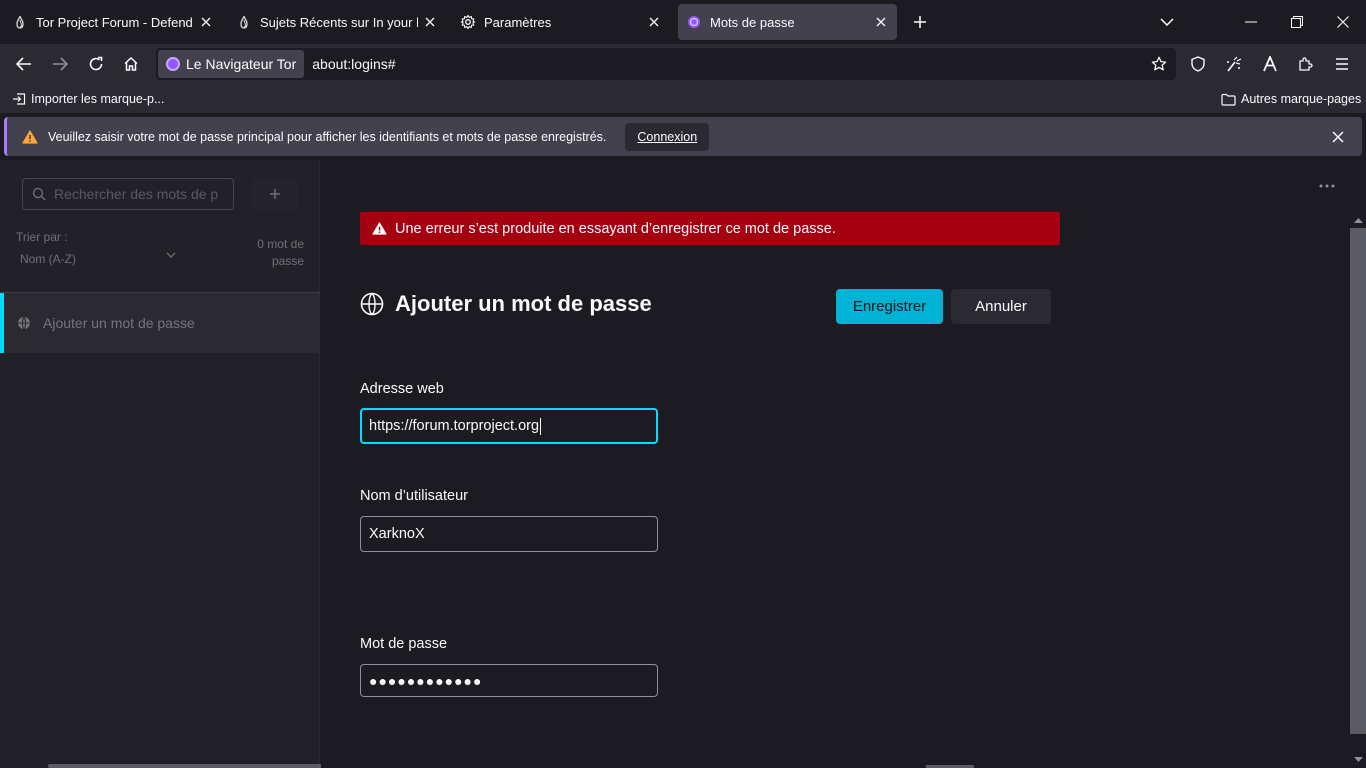 Image resolution: width=1366 pixels, height=768 pixels. I want to click on minimize-button, so click(1251, 22).